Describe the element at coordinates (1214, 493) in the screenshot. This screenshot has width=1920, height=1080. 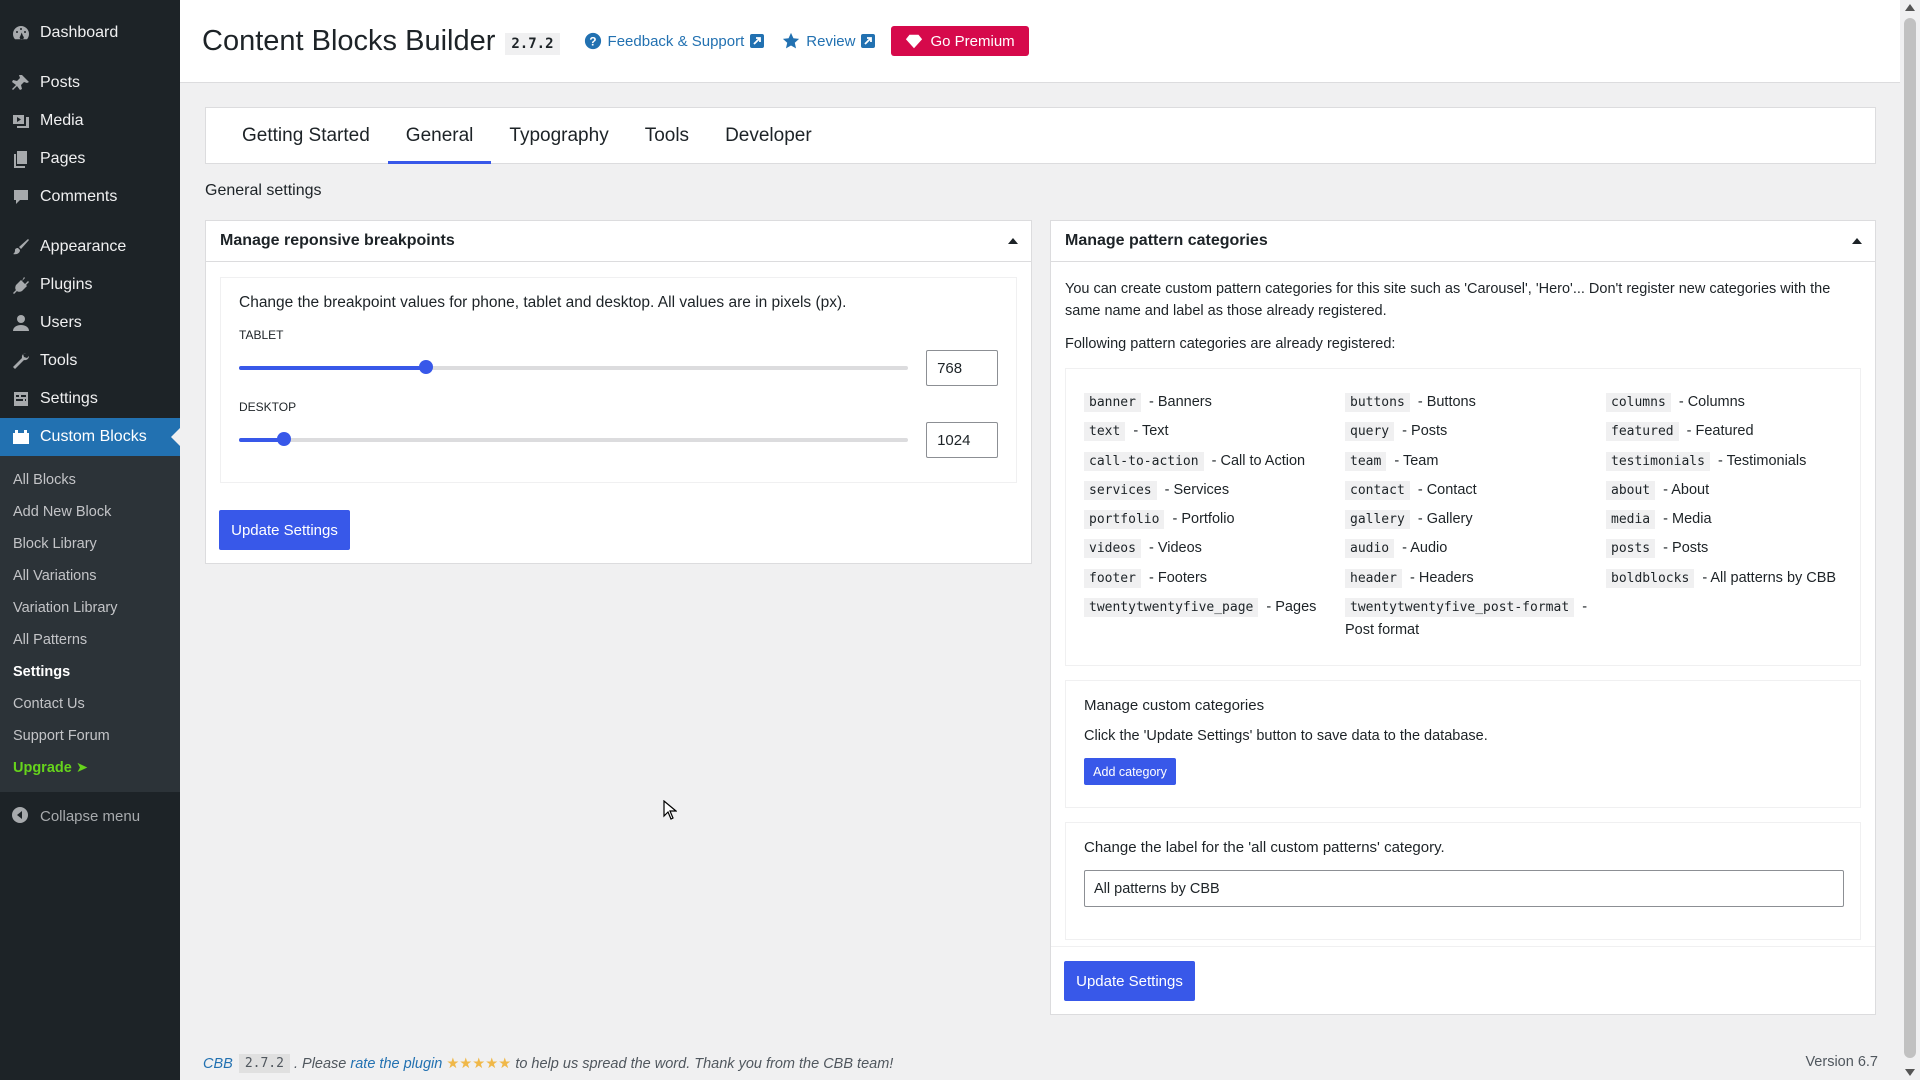
I see `category-item: services - Services` at that location.